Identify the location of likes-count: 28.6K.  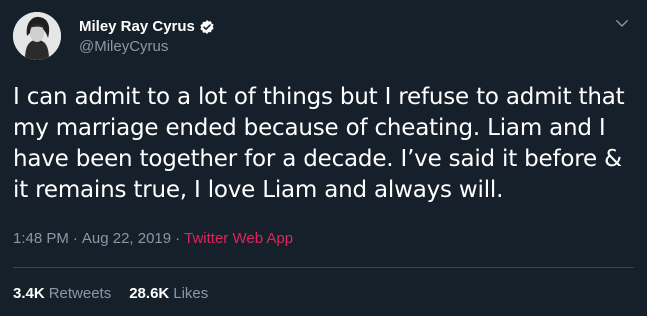
(149, 293).